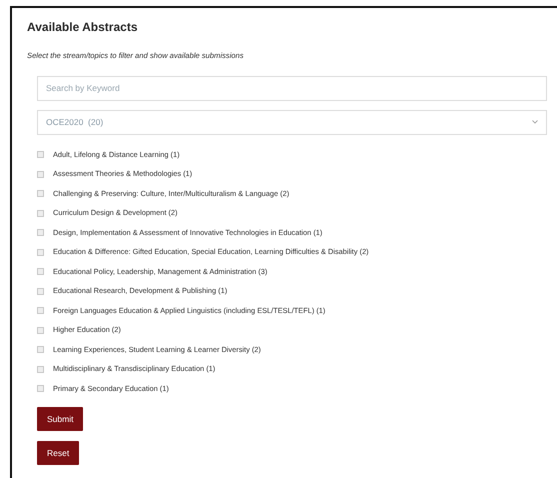 The width and height of the screenshot is (557, 478). Describe the element at coordinates (292, 88) in the screenshot. I see `search-field: Search by Keyword` at that location.